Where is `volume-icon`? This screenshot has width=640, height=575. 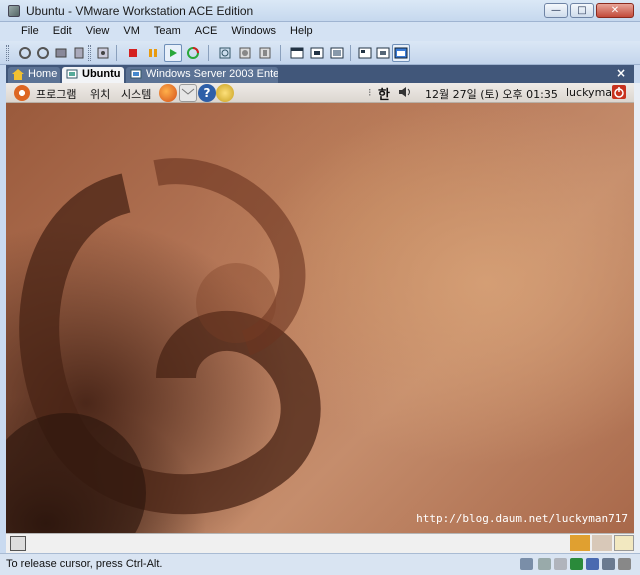 volume-icon is located at coordinates (405, 93).